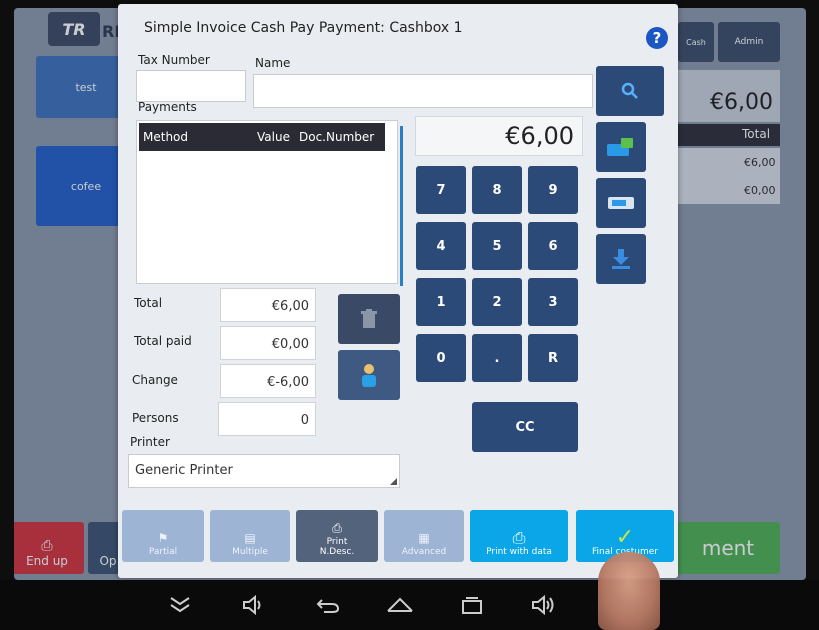  Describe the element at coordinates (155, 418) in the screenshot. I see `persons-label: Persons` at that location.